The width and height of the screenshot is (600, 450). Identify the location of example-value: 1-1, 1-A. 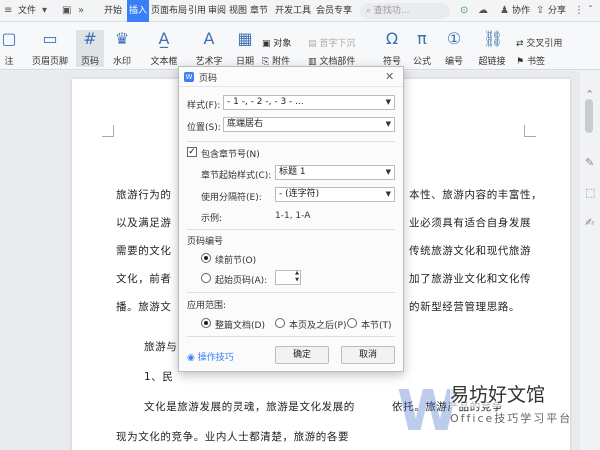
(293, 216).